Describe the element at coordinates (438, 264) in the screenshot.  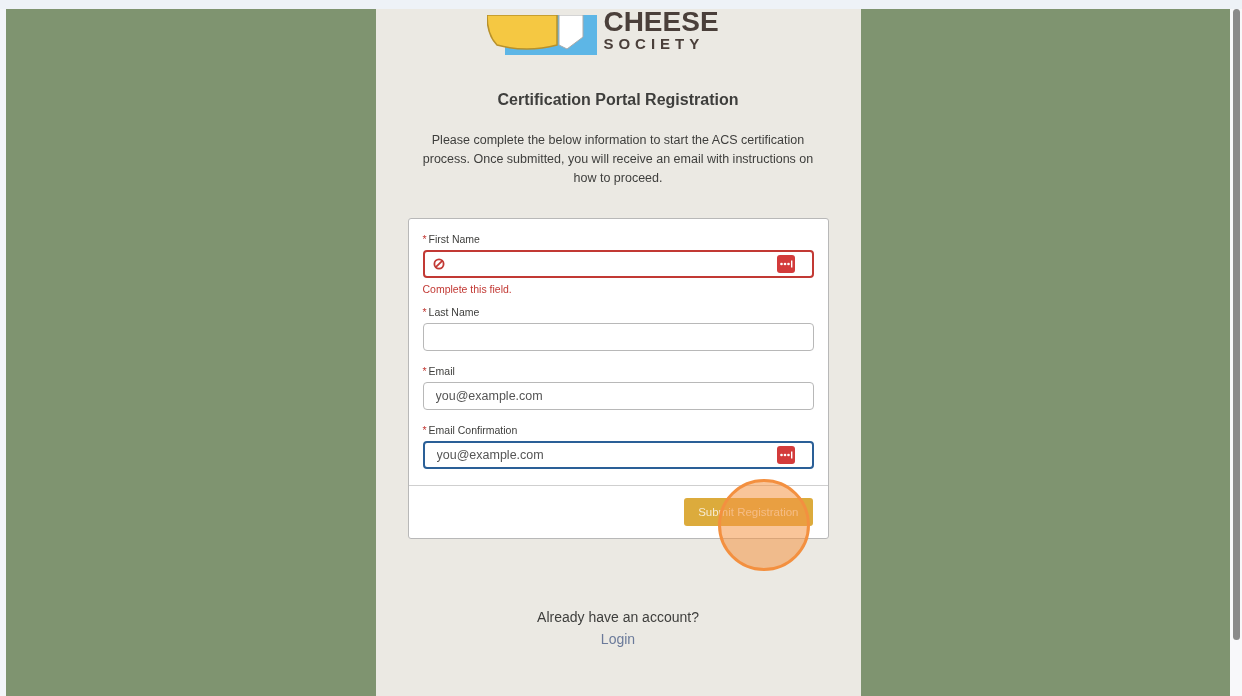
I see `error-icon` at that location.